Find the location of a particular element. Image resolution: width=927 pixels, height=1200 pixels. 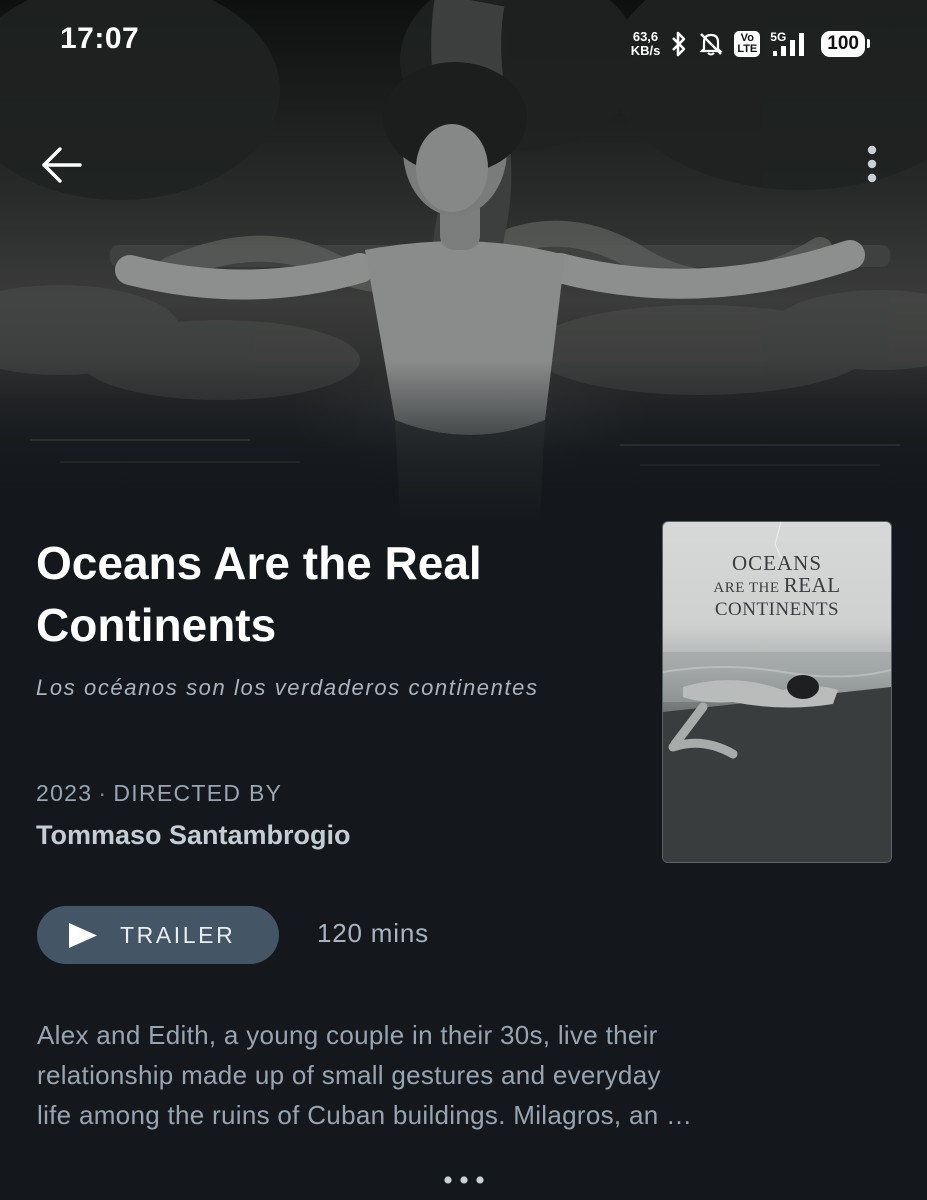

cellular-signal: 5G is located at coordinates (790, 44).